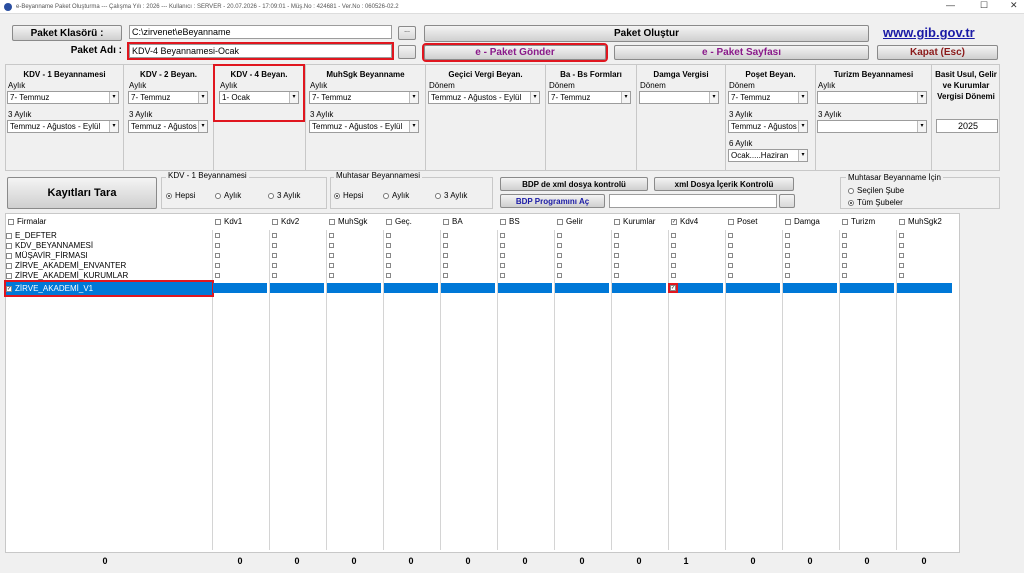  Describe the element at coordinates (858, 221) in the screenshot. I see `column-header-12: Turizm` at that location.